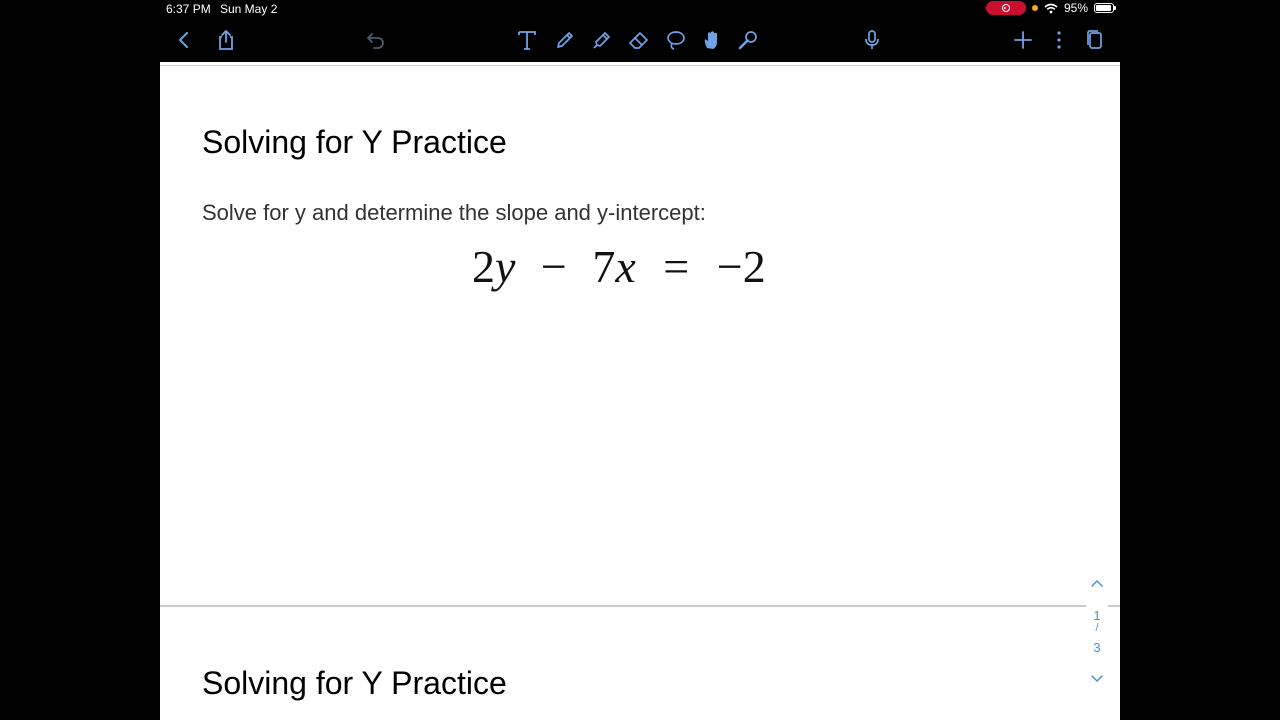  What do you see at coordinates (1097, 678) in the screenshot?
I see `chevron-down-icon` at bounding box center [1097, 678].